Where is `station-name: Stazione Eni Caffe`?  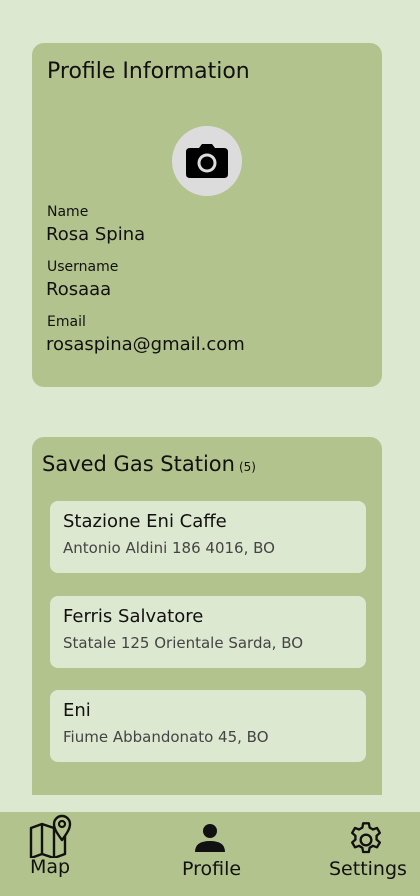
station-name: Stazione Eni Caffe is located at coordinates (145, 521).